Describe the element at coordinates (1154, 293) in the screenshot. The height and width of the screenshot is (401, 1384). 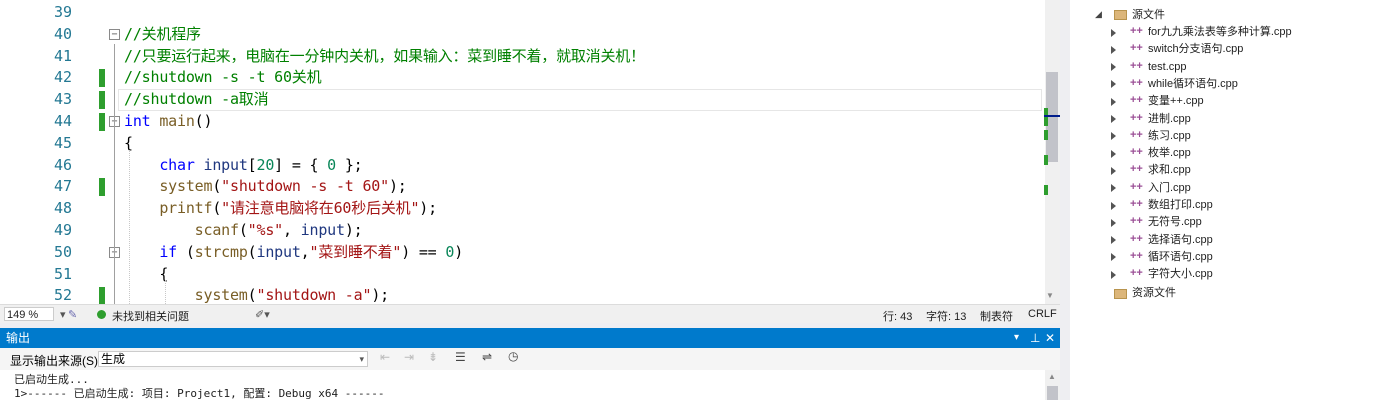
I see `tree-folder-resources: 资源文件` at that location.